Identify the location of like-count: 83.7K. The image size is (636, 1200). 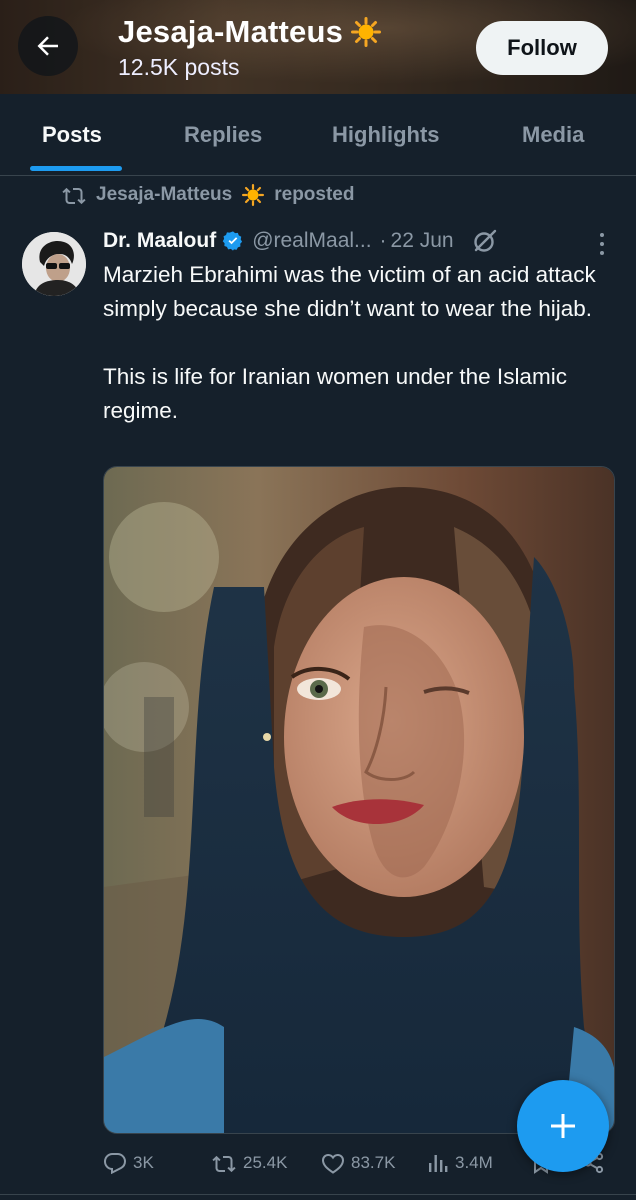
(373, 1162).